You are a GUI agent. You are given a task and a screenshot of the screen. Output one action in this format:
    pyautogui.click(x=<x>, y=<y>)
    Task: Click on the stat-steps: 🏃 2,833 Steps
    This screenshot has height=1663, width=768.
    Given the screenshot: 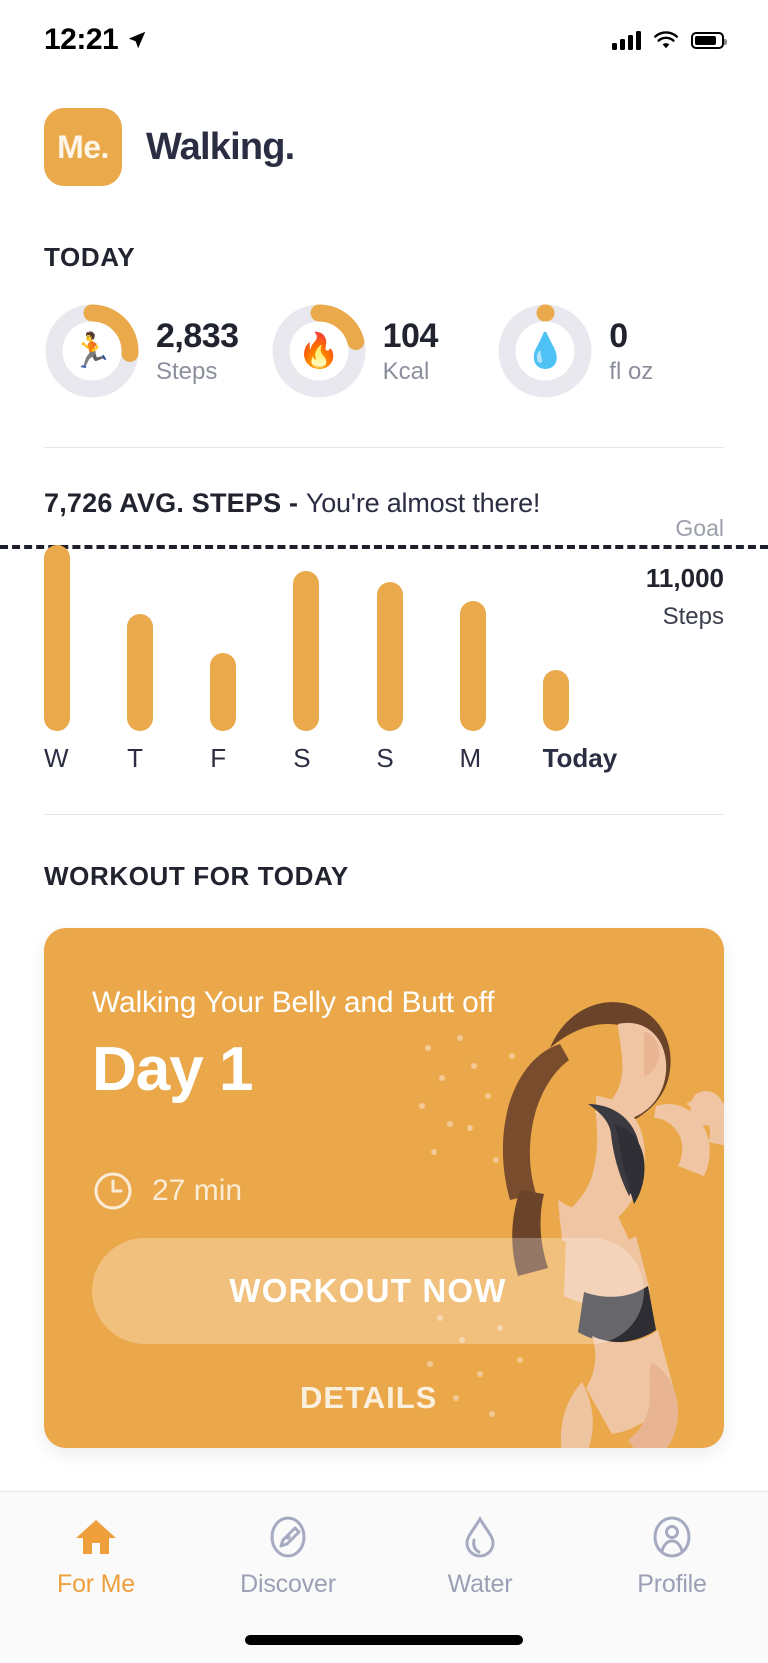 What is the action you would take?
    pyautogui.click(x=157, y=351)
    